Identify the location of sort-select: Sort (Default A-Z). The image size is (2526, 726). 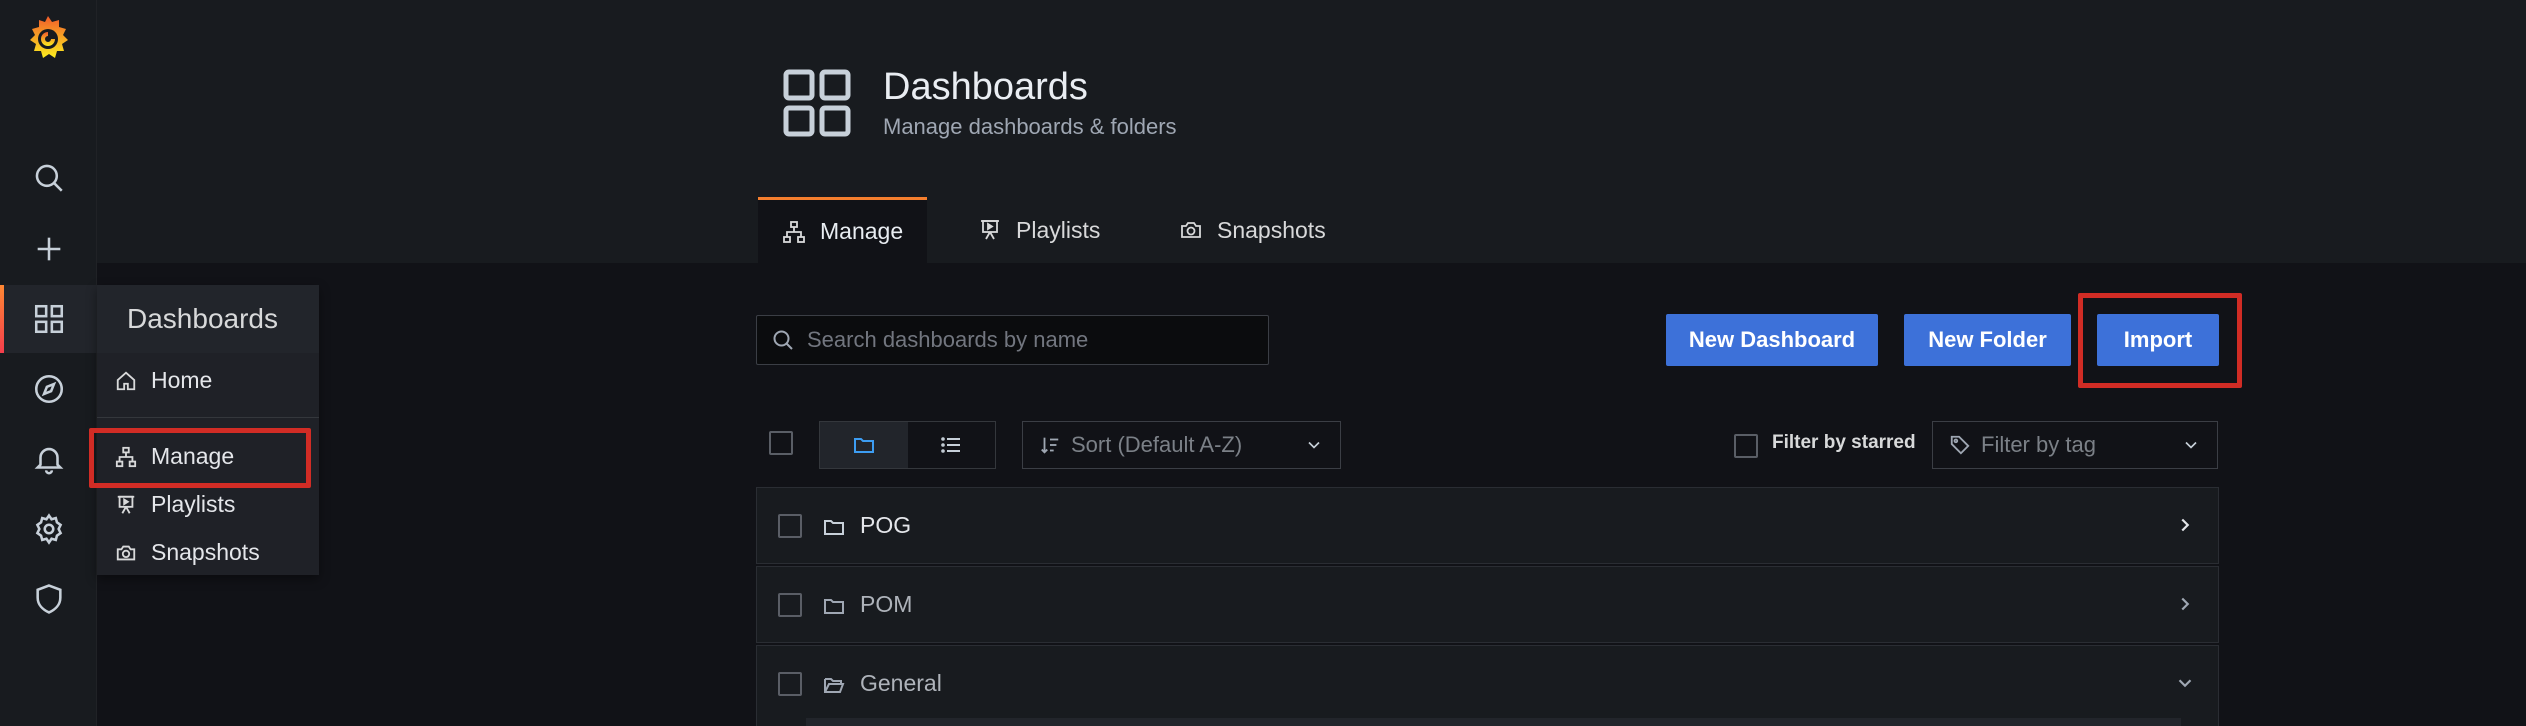
(1181, 445).